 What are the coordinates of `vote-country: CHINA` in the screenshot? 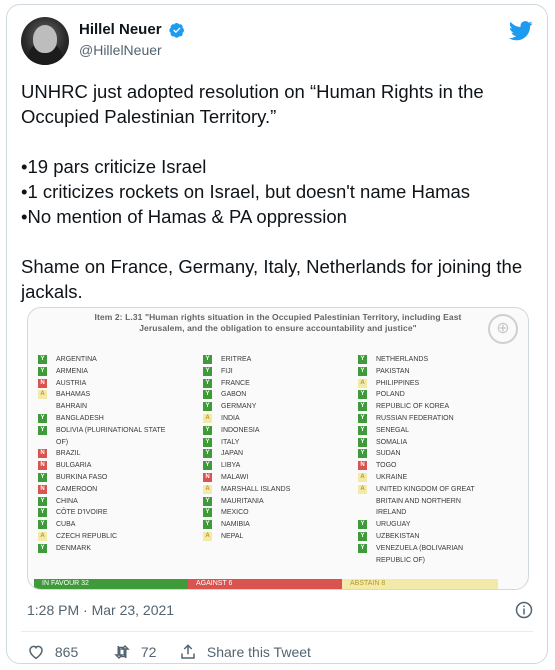 It's located at (67, 501).